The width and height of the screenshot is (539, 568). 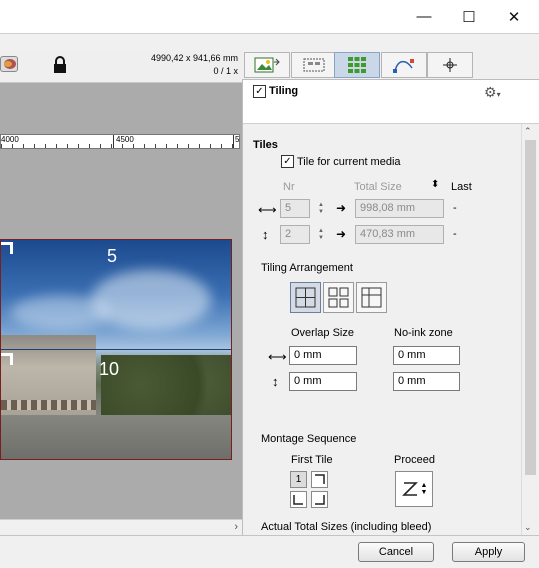 What do you see at coordinates (322, 333) in the screenshot?
I see `overlap-size-label: Overlap Size` at bounding box center [322, 333].